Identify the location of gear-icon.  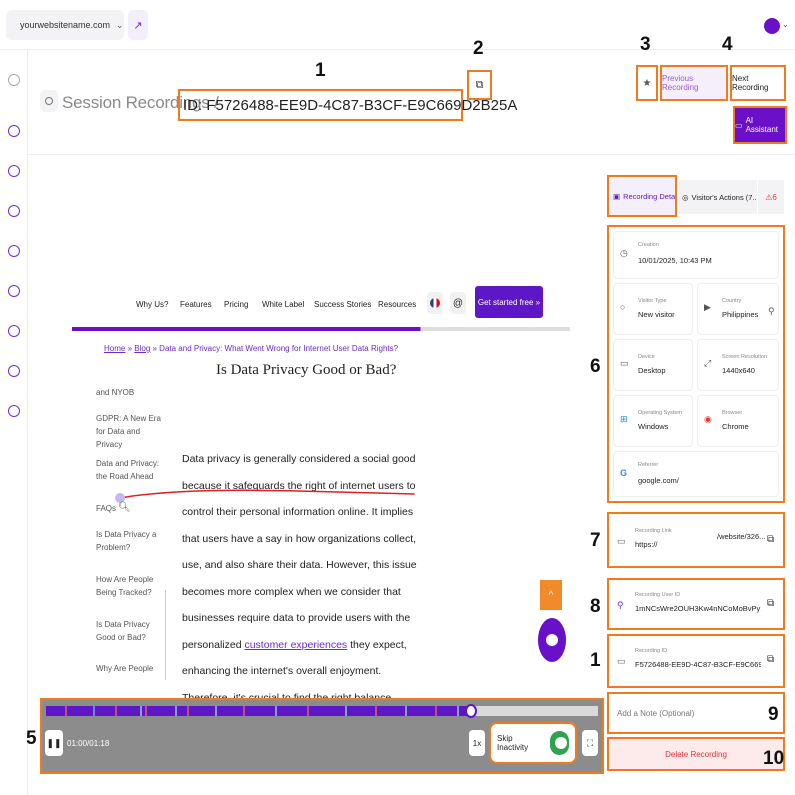
(14, 371).